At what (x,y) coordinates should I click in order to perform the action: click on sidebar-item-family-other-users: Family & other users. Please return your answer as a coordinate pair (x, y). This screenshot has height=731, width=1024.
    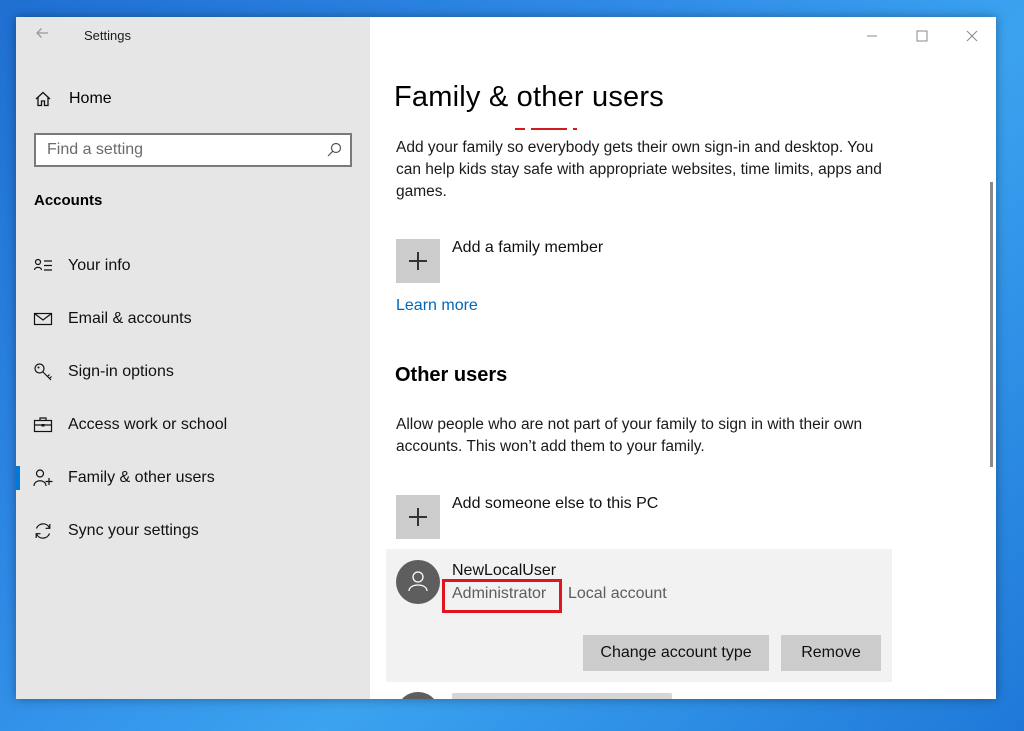
    Looking at the image, I should click on (193, 478).